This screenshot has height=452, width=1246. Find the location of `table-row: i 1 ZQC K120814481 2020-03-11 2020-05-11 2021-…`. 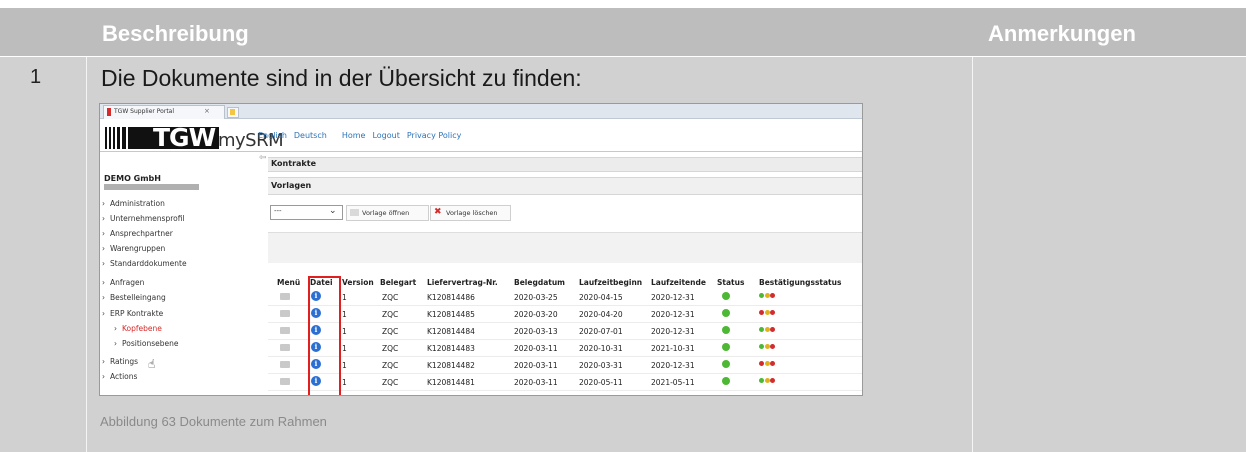

table-row: i 1 ZQC K120814481 2020-03-11 2020-05-11 2021-… is located at coordinates (565, 382).